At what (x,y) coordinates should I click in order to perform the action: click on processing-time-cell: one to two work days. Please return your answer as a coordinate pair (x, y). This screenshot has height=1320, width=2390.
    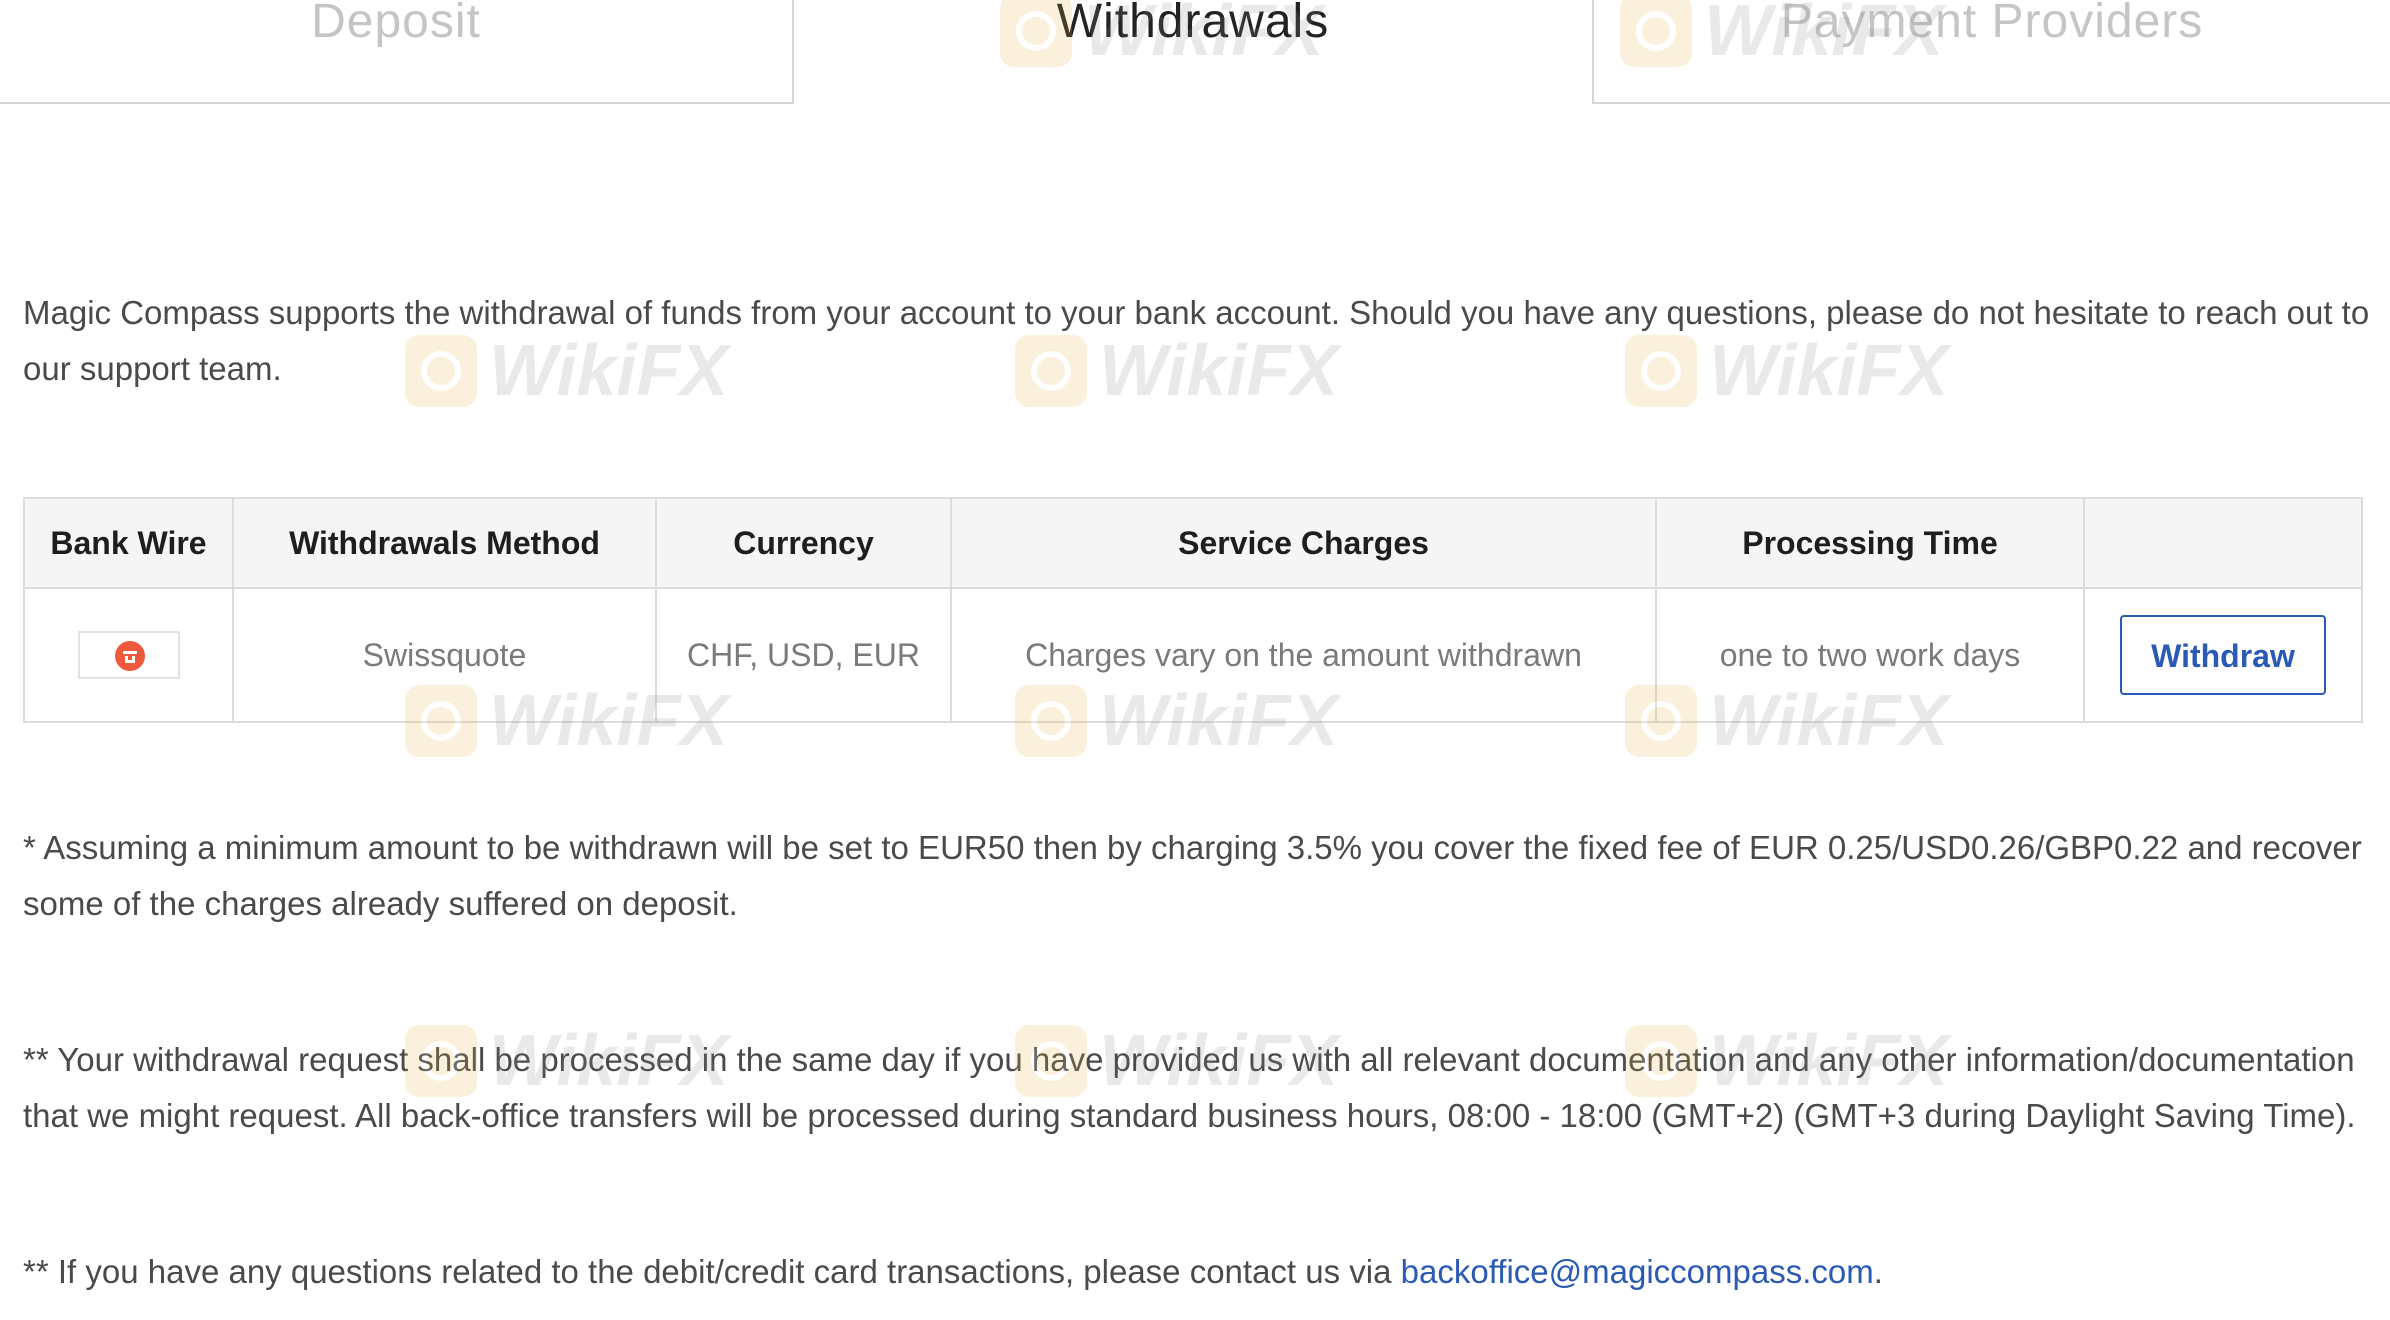
    Looking at the image, I should click on (1870, 655).